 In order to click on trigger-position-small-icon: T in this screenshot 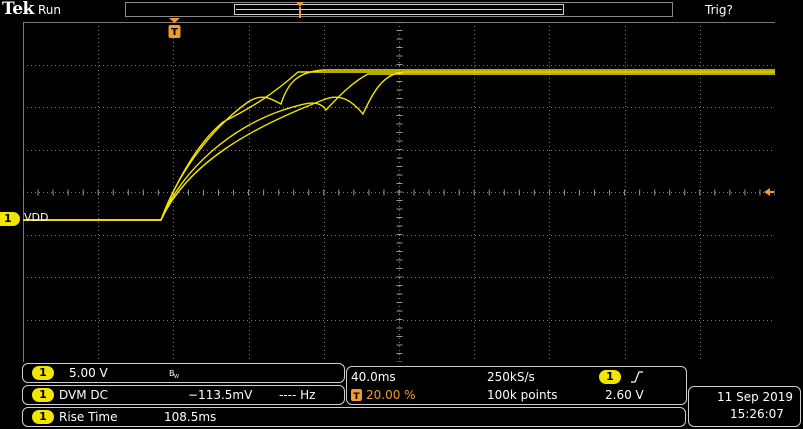, I will do `click(356, 395)`.